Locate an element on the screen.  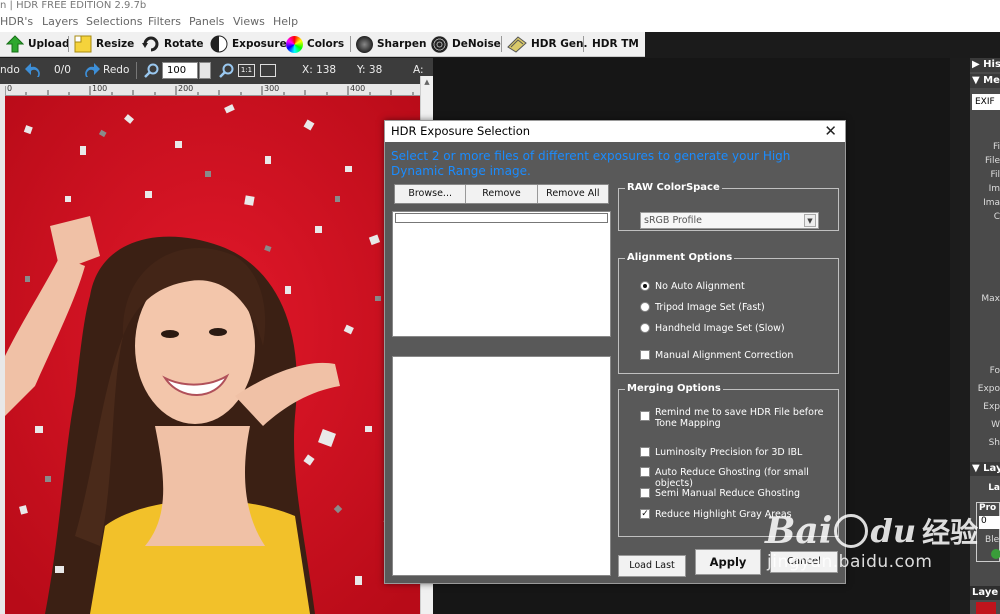
colors-button: Colors is located at coordinates (315, 44).